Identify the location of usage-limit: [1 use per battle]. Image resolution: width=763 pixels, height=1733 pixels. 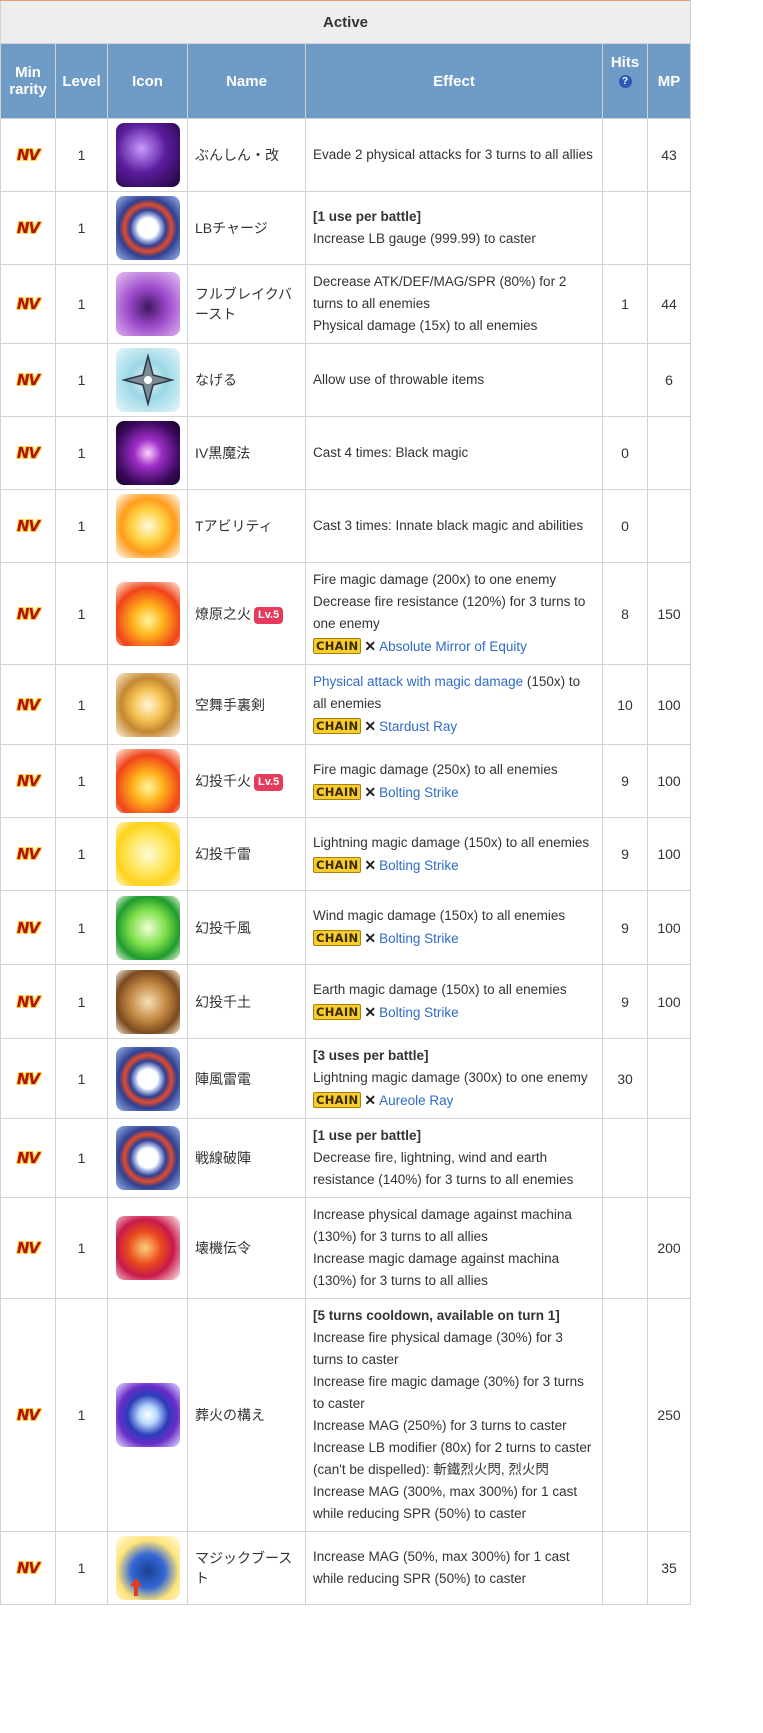
(367, 1135).